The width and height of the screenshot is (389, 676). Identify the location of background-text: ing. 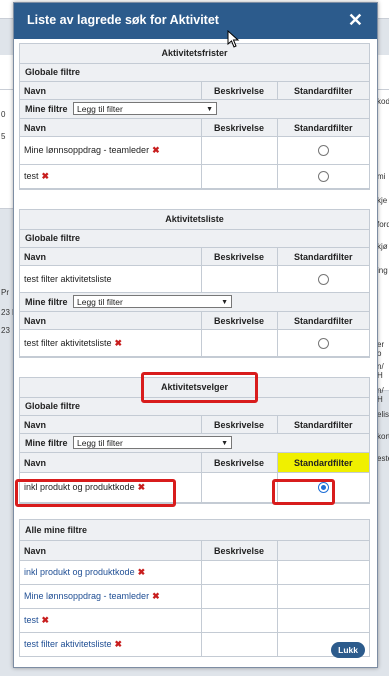
(382, 270).